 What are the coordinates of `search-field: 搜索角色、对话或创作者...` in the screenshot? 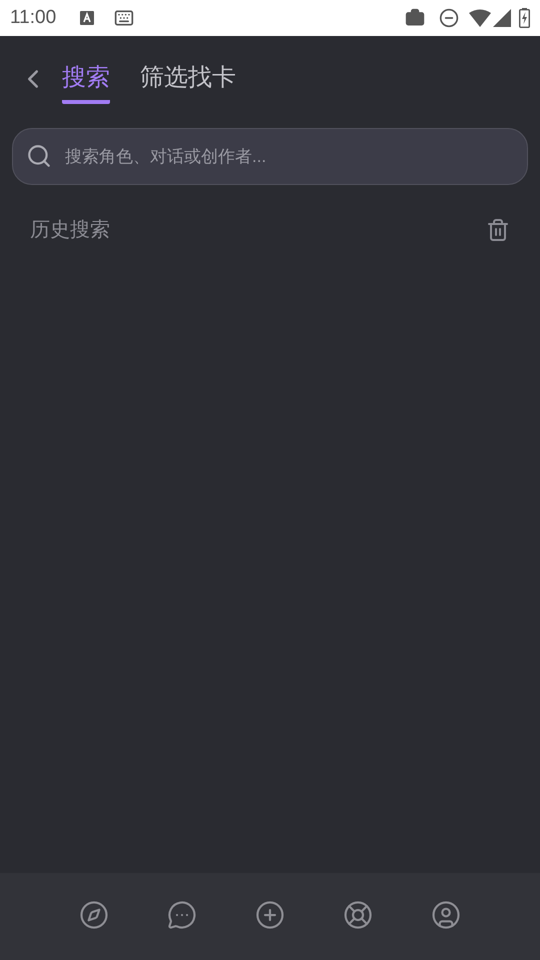 It's located at (270, 156).